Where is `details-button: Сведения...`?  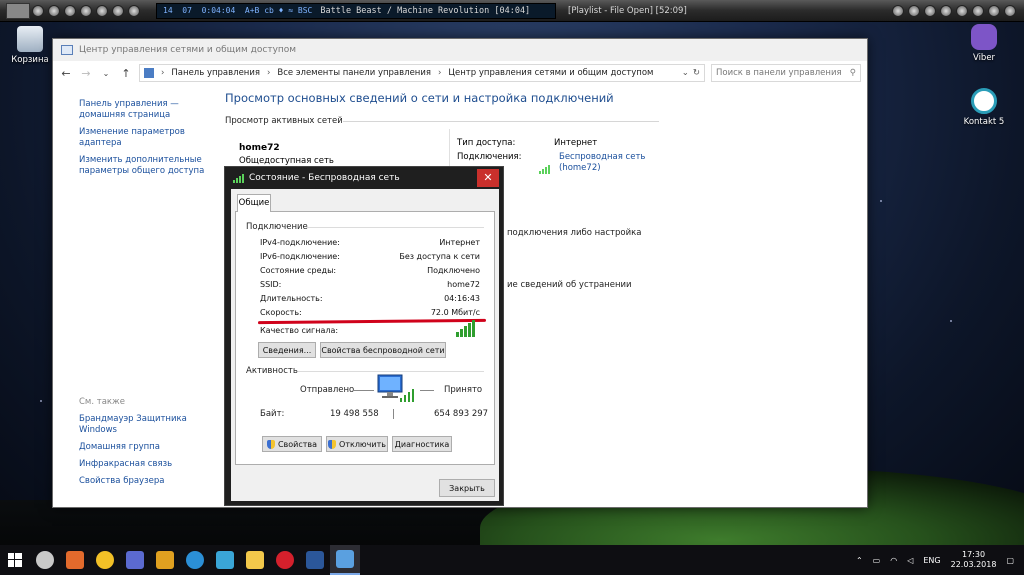
details-button: Сведения... is located at coordinates (287, 350).